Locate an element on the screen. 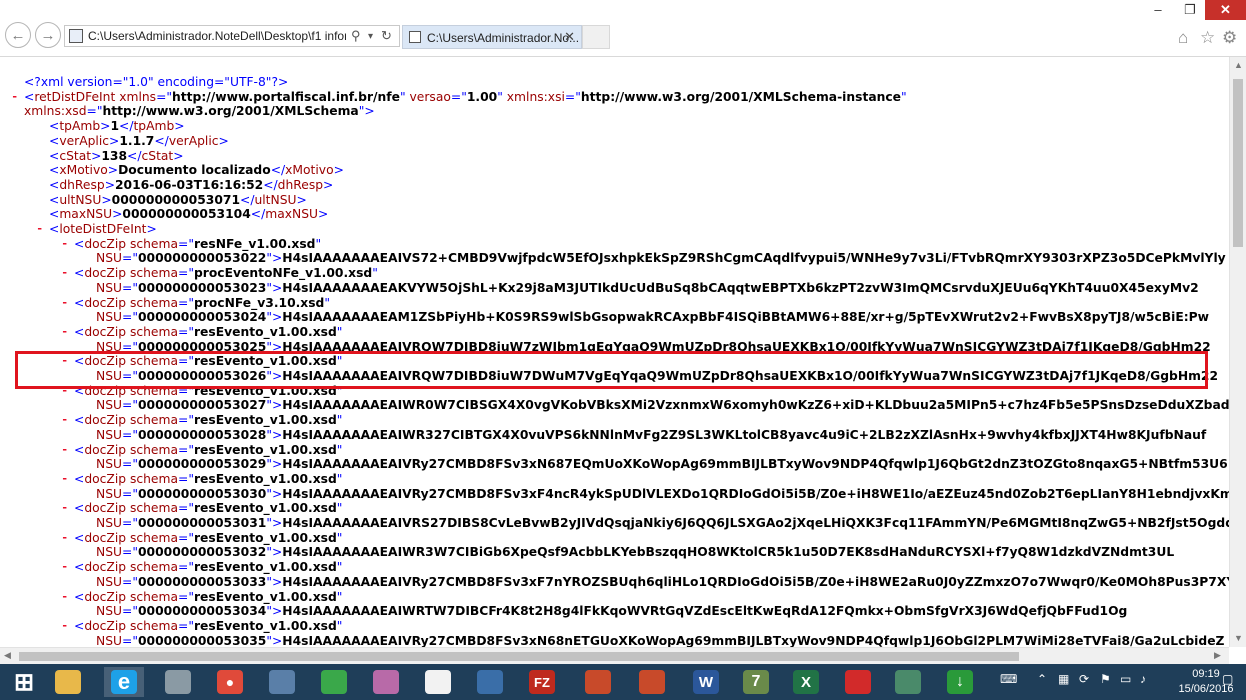  xml-element-tpAmb: <tpAmb>1</tpAmb> is located at coordinates (117, 126).